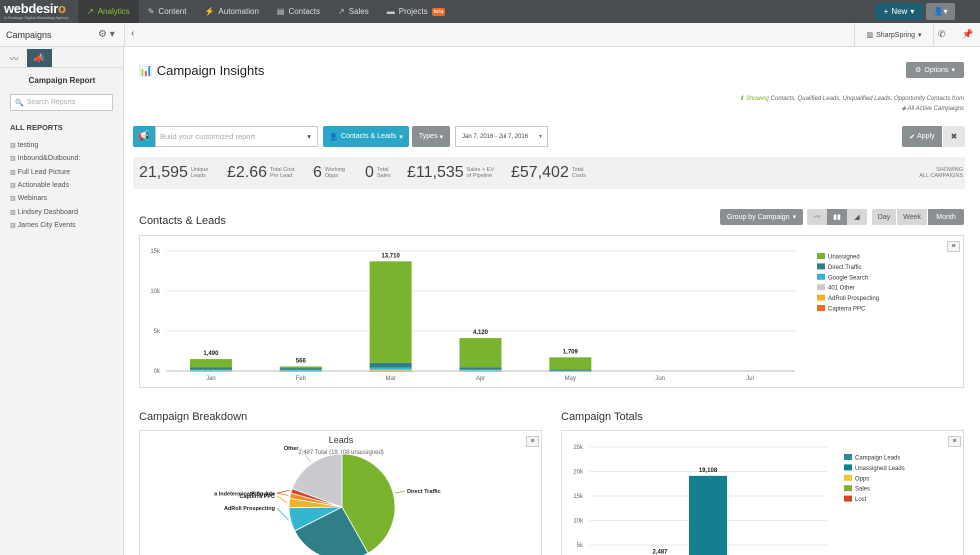 The width and height of the screenshot is (980, 555). What do you see at coordinates (857, 217) in the screenshot?
I see `area-chart-toggle: ◢` at bounding box center [857, 217].